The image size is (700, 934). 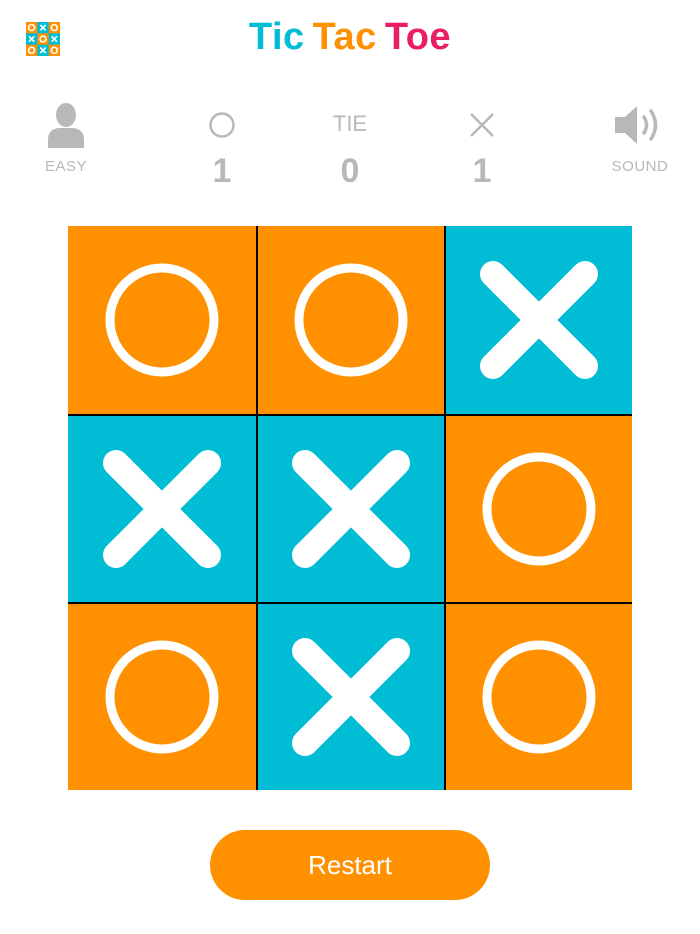 I want to click on user-icon, so click(x=66, y=125).